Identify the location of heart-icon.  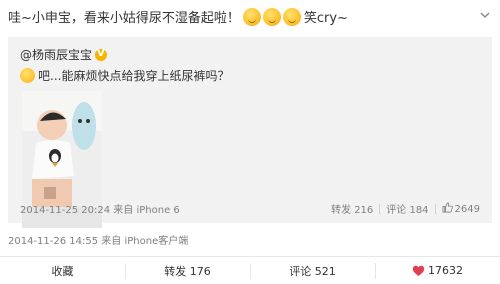
(418, 270).